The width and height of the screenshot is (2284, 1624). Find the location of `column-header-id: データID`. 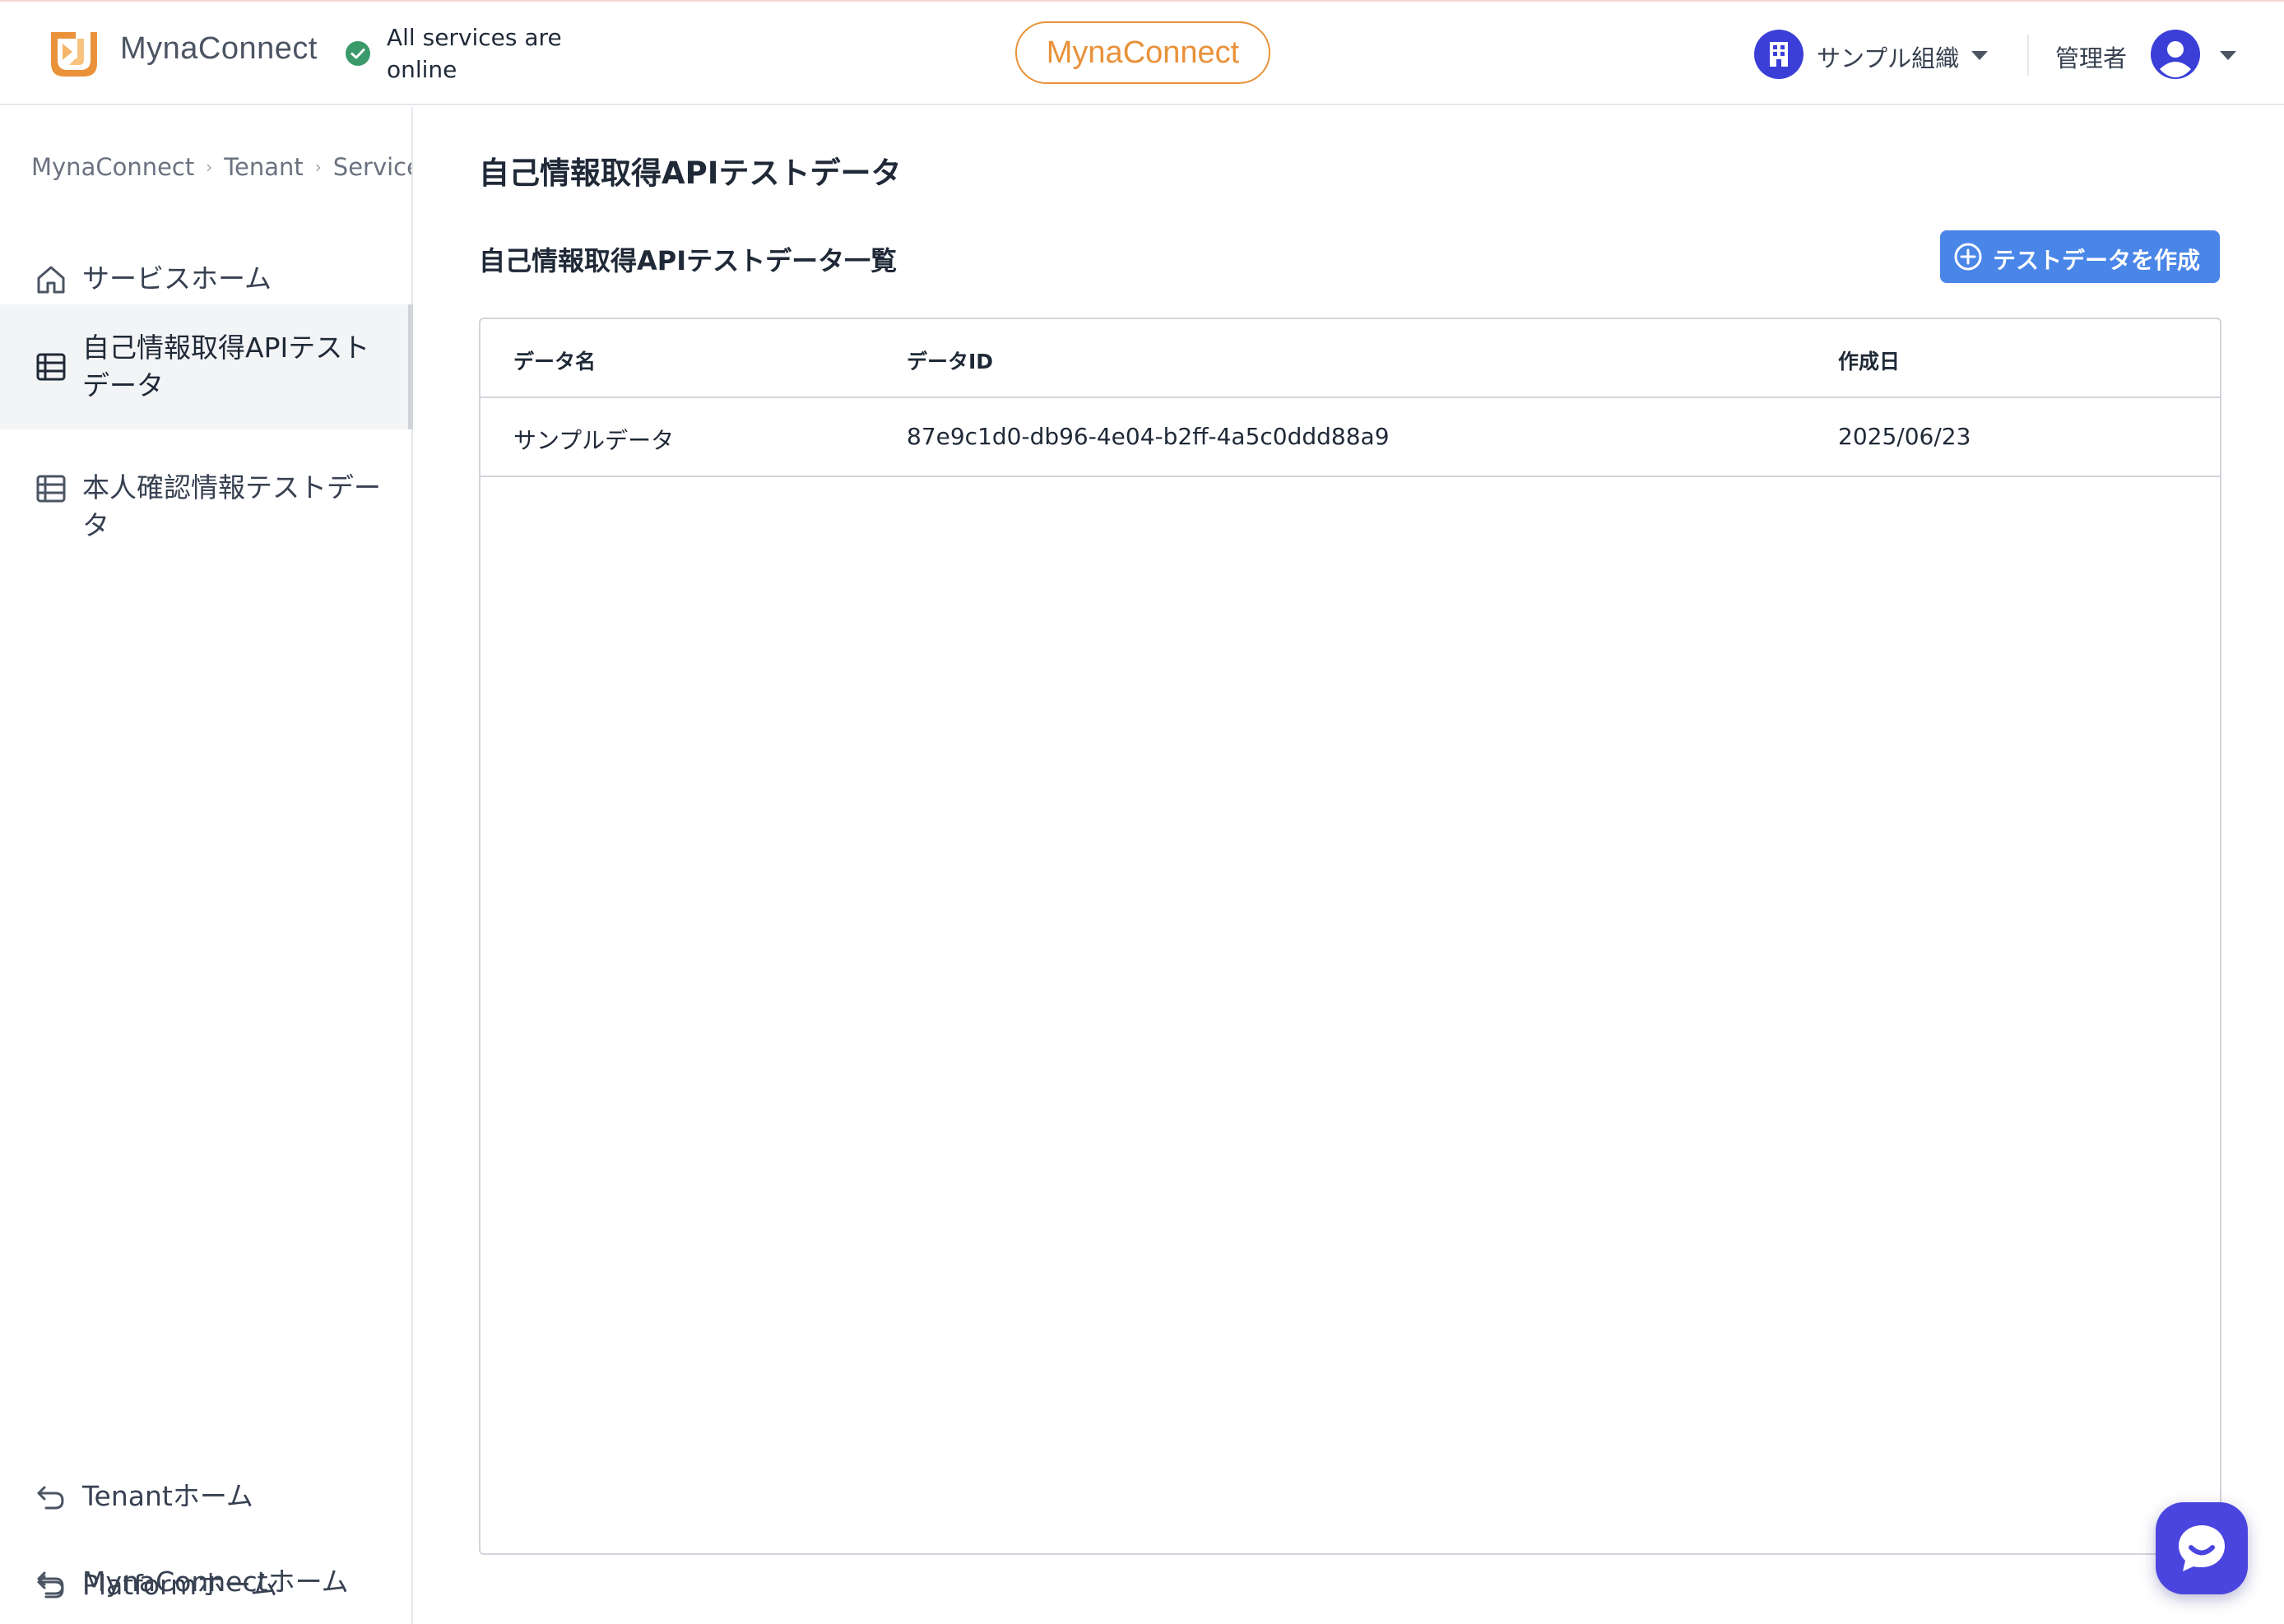

column-header-id: データID is located at coordinates (950, 360).